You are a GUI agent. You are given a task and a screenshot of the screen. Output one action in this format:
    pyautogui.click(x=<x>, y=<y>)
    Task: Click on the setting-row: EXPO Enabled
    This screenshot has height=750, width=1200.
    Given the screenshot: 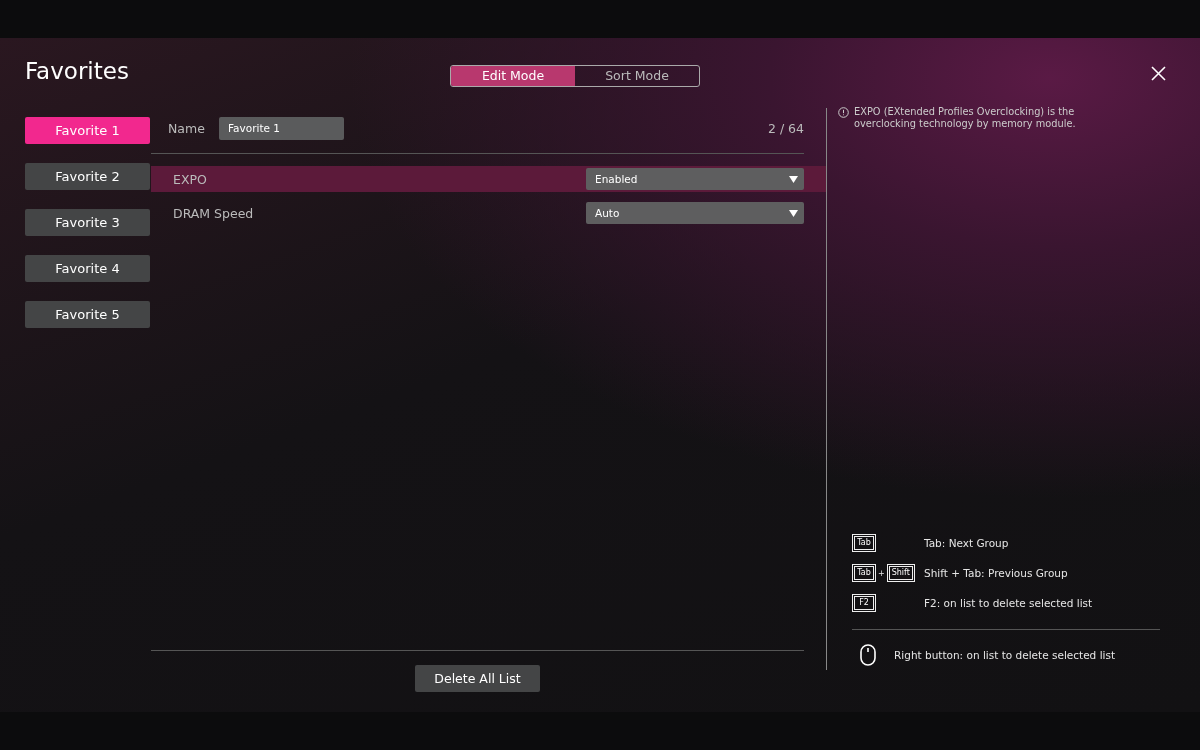 What is the action you would take?
    pyautogui.click(x=488, y=179)
    